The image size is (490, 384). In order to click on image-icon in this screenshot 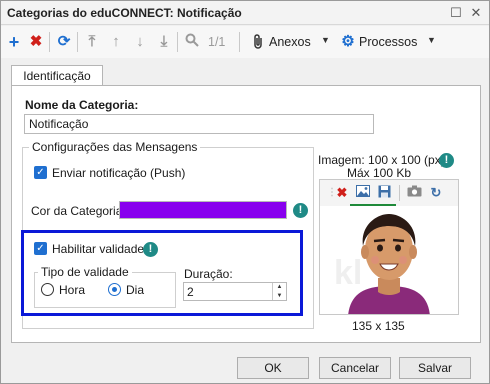, I will do `click(363, 193)`.